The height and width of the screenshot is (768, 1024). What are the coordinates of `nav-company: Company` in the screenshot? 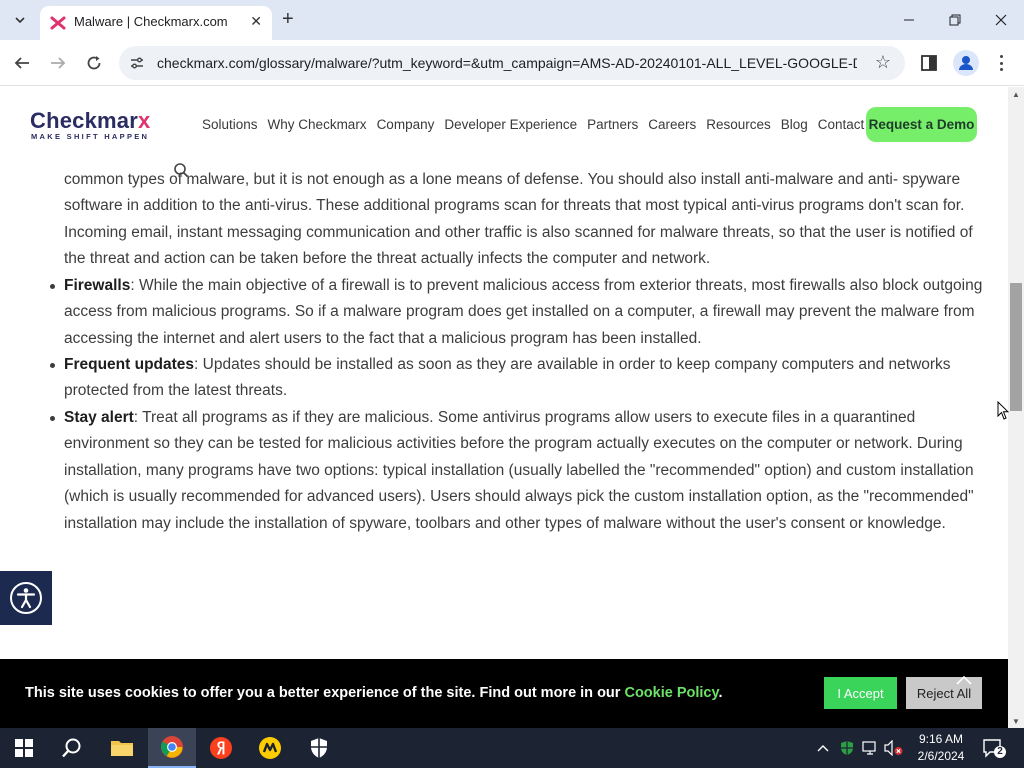 It's located at (406, 124).